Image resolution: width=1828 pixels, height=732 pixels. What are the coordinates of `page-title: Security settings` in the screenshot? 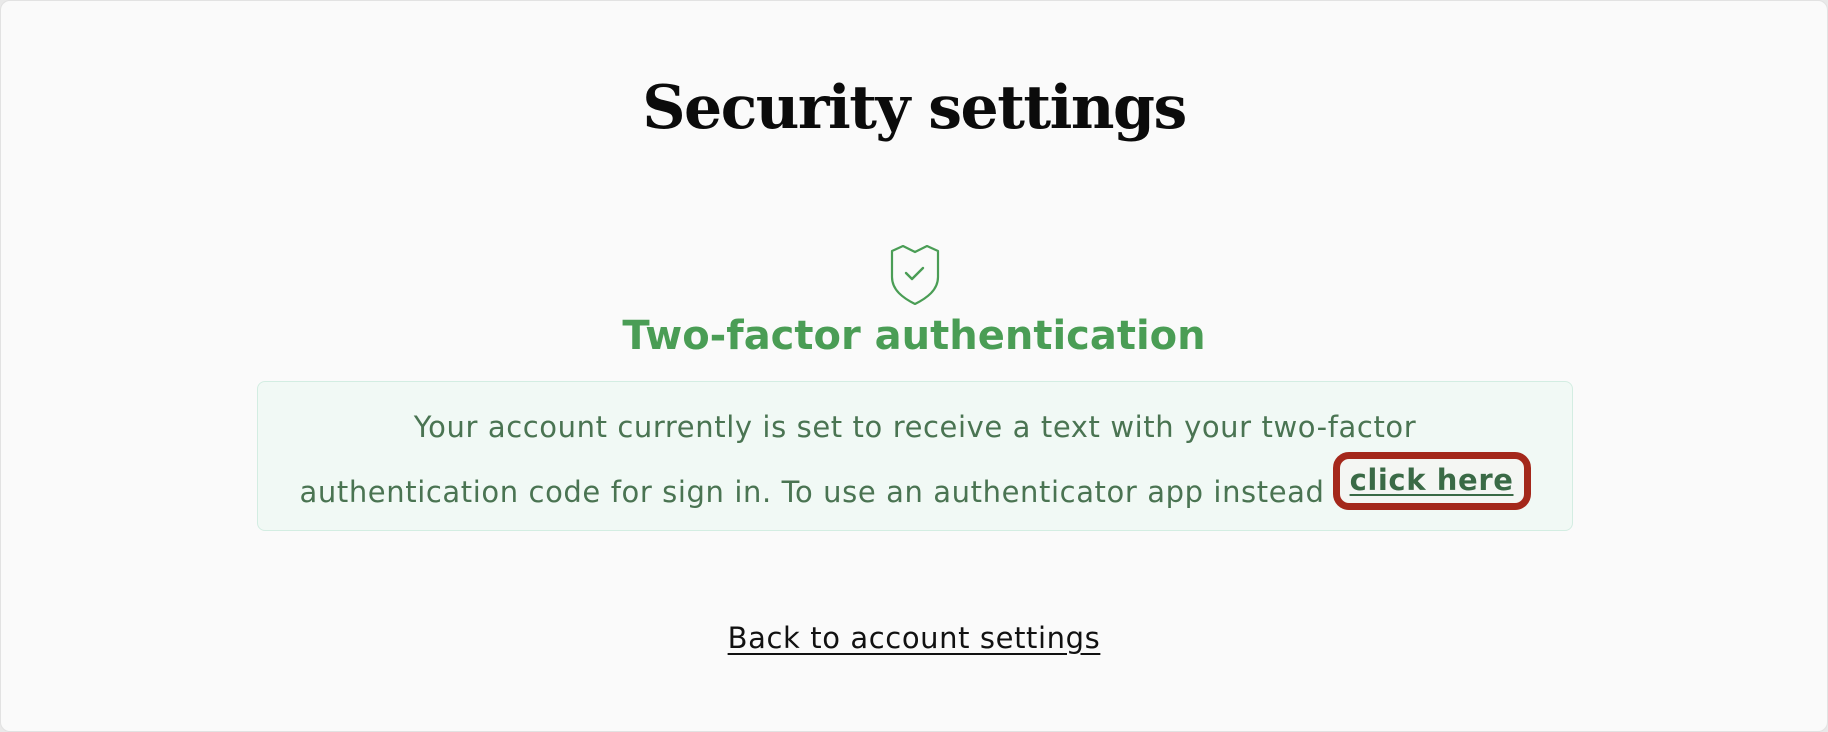 It's located at (914, 108).